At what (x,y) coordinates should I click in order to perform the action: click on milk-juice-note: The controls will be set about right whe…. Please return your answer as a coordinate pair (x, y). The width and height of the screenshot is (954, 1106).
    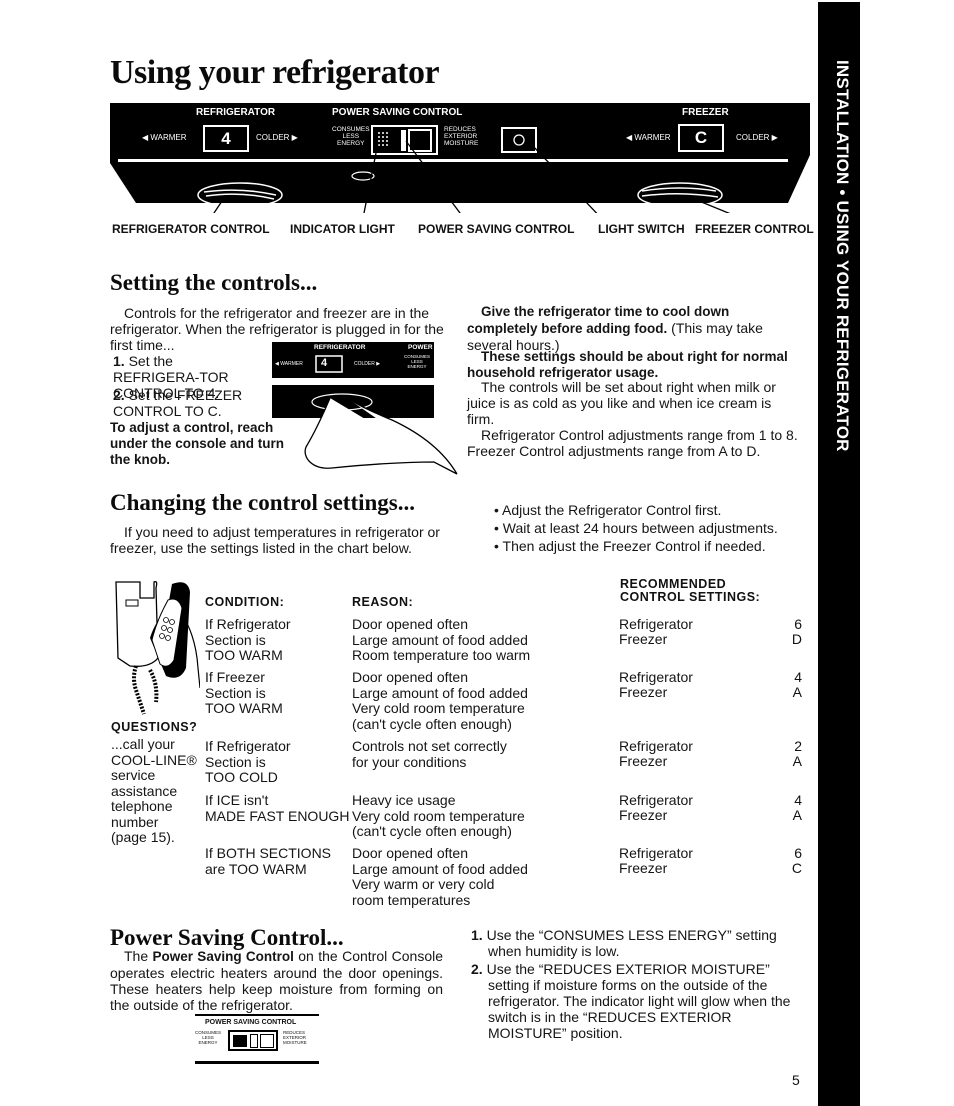
    Looking at the image, I should click on (621, 403).